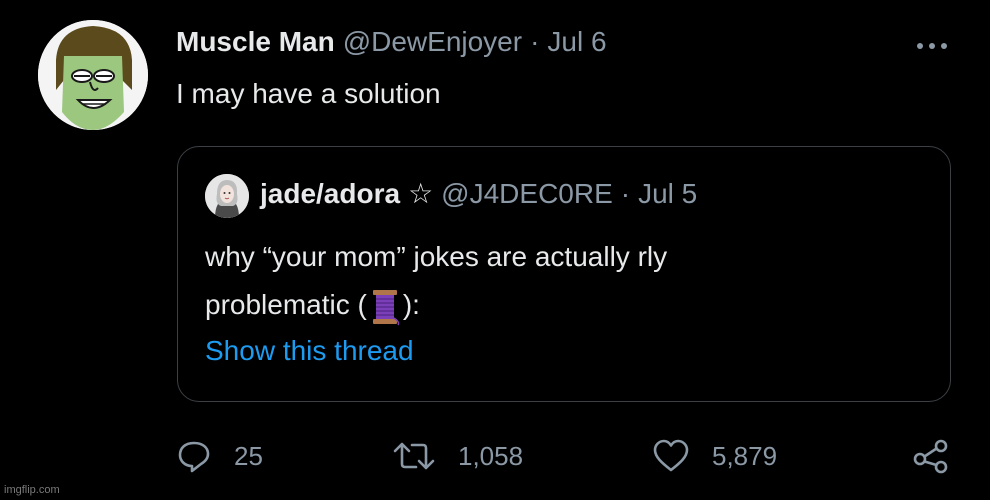 Image resolution: width=990 pixels, height=500 pixels. Describe the element at coordinates (386, 307) in the screenshot. I see `thread-spool-icon` at that location.